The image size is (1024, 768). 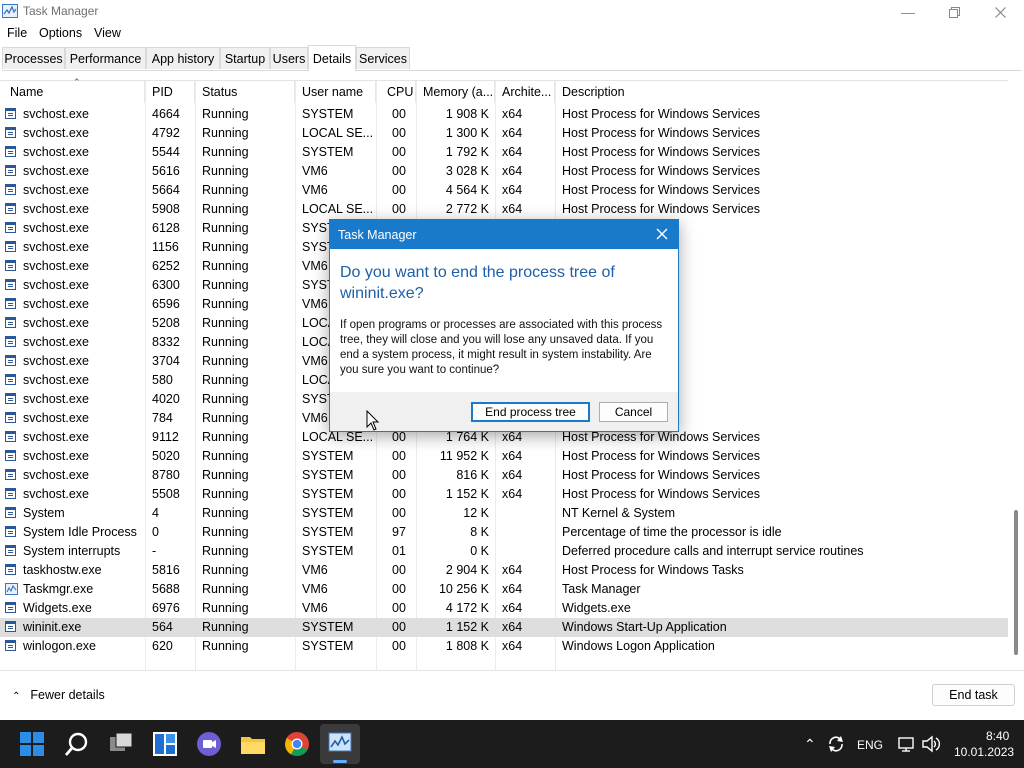 I want to click on column-header-cpu: CPU, so click(x=399, y=92).